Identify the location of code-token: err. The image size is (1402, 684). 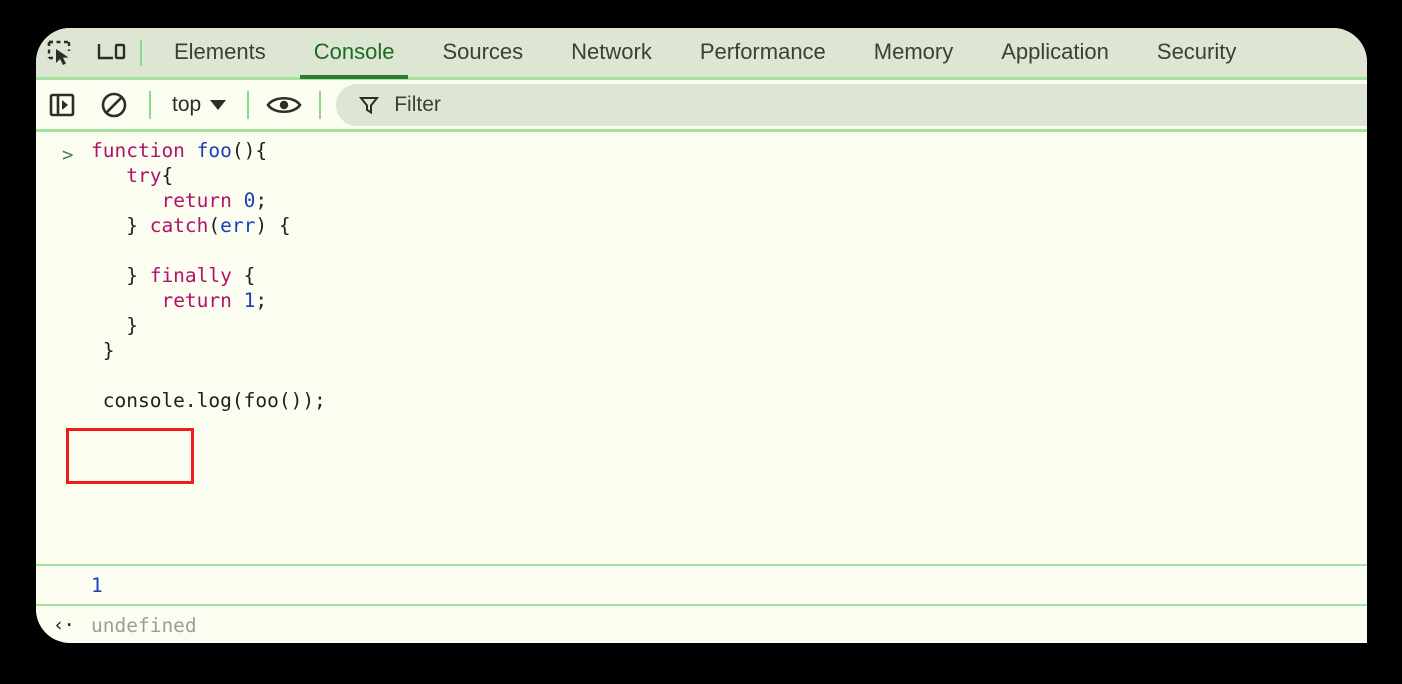
(238, 225).